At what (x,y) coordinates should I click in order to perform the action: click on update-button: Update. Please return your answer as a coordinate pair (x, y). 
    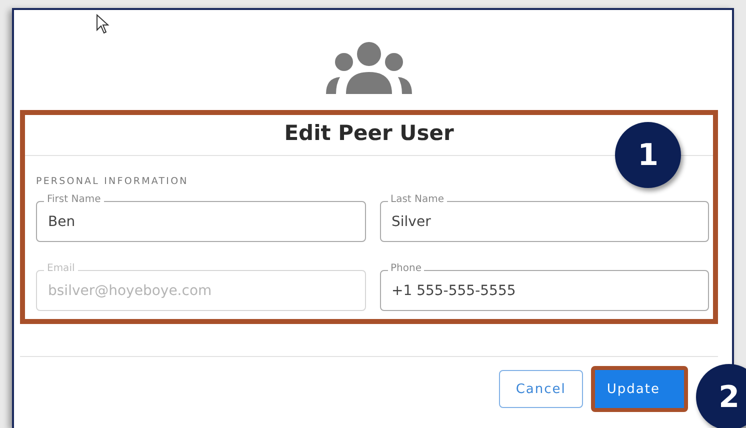
    Looking at the image, I should click on (639, 389).